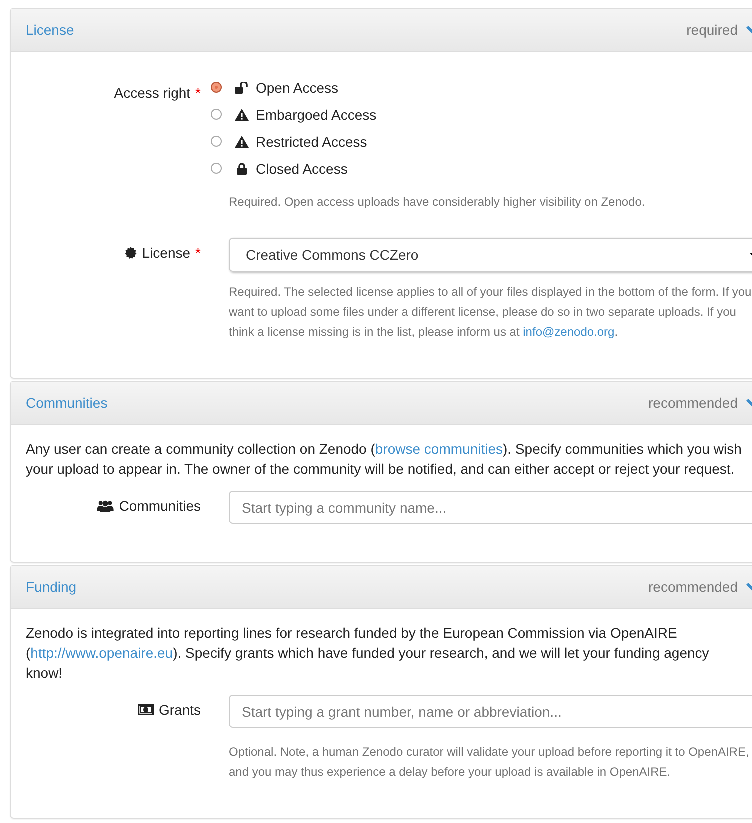 This screenshot has height=823, width=752. Describe the element at coordinates (712, 30) in the screenshot. I see `panel-requirement: required` at that location.